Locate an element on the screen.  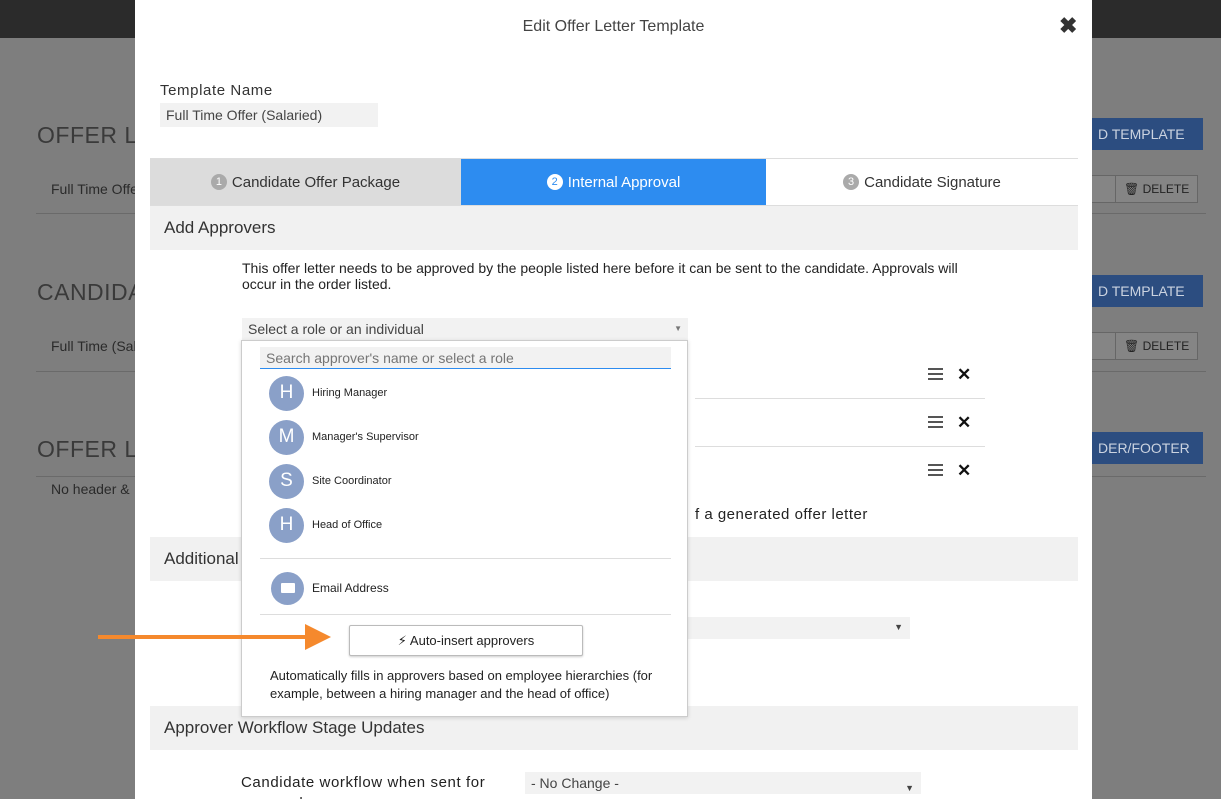
candidate-workflow-value: - No Change - is located at coordinates (575, 783).